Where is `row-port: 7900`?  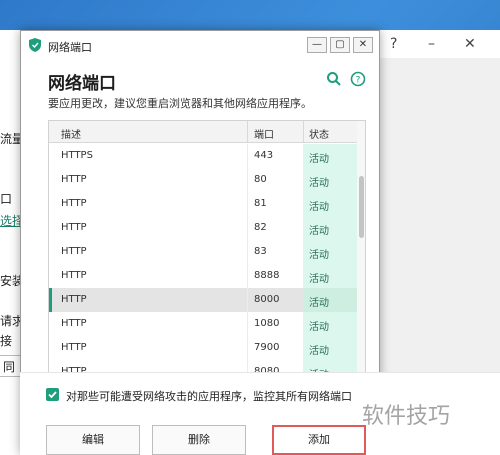 row-port: 7900 is located at coordinates (267, 347).